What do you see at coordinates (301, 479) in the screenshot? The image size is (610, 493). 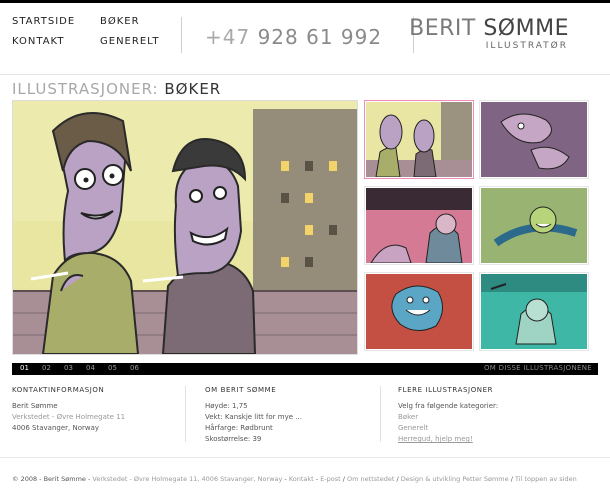 I see `footer-kontakt-link: Kontakt` at bounding box center [301, 479].